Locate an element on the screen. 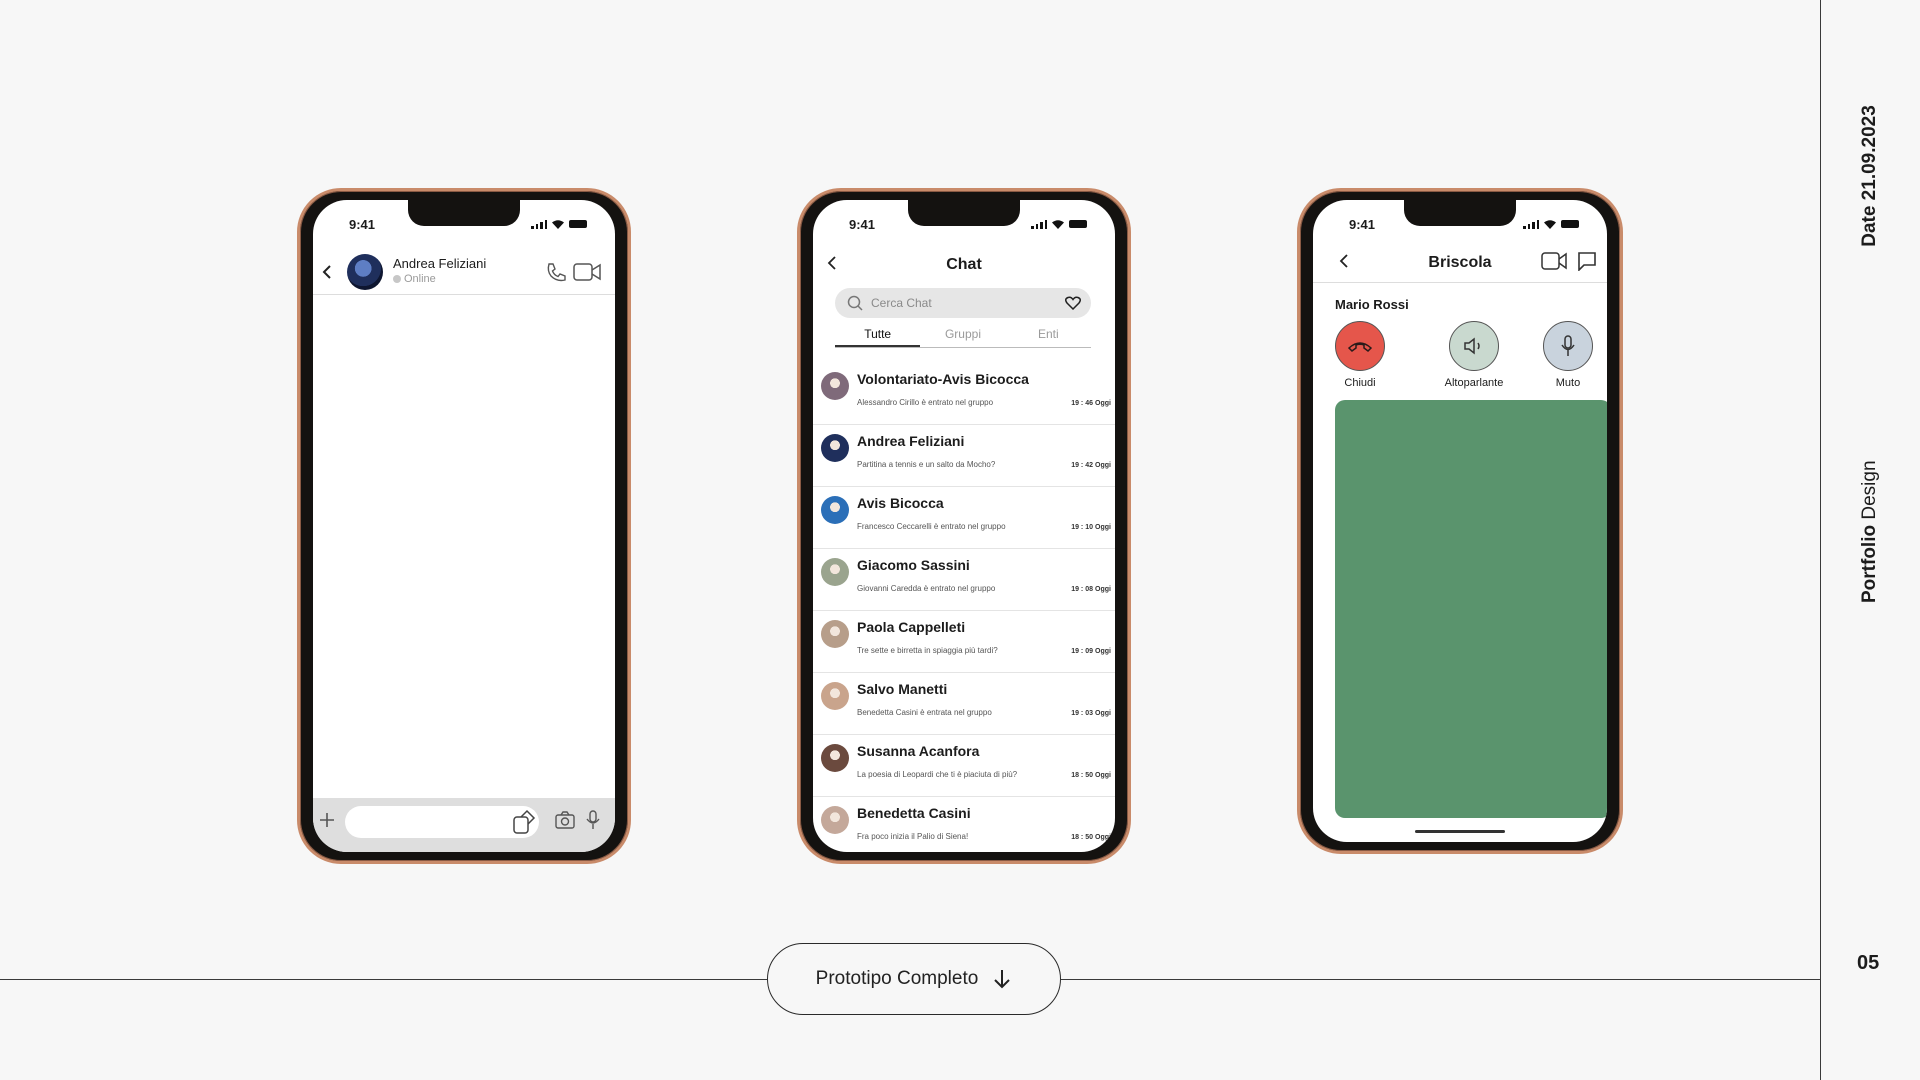 This screenshot has height=1080, width=1920. chat-tabs: Tutte Gruppi Enti is located at coordinates (963, 337).